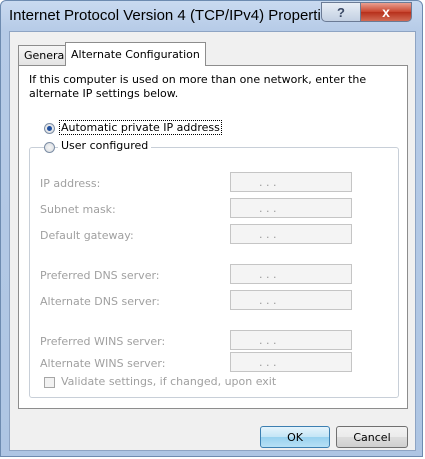  What do you see at coordinates (169, 381) in the screenshot?
I see `validate-label: Validate settings, if changed, upon exit` at bounding box center [169, 381].